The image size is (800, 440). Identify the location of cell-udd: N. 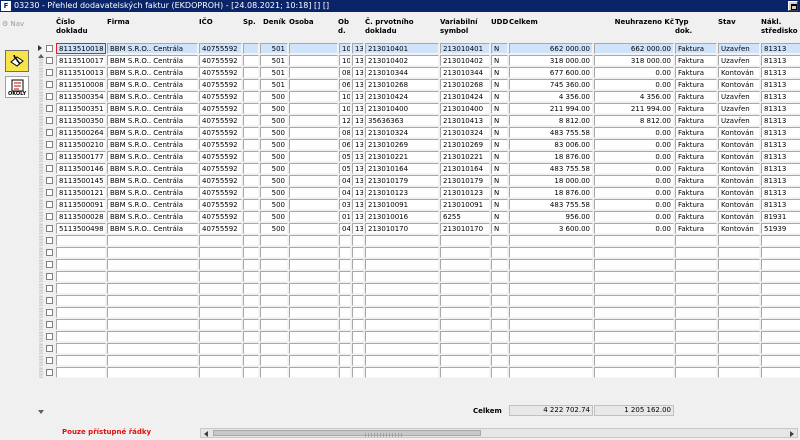
(499, 48).